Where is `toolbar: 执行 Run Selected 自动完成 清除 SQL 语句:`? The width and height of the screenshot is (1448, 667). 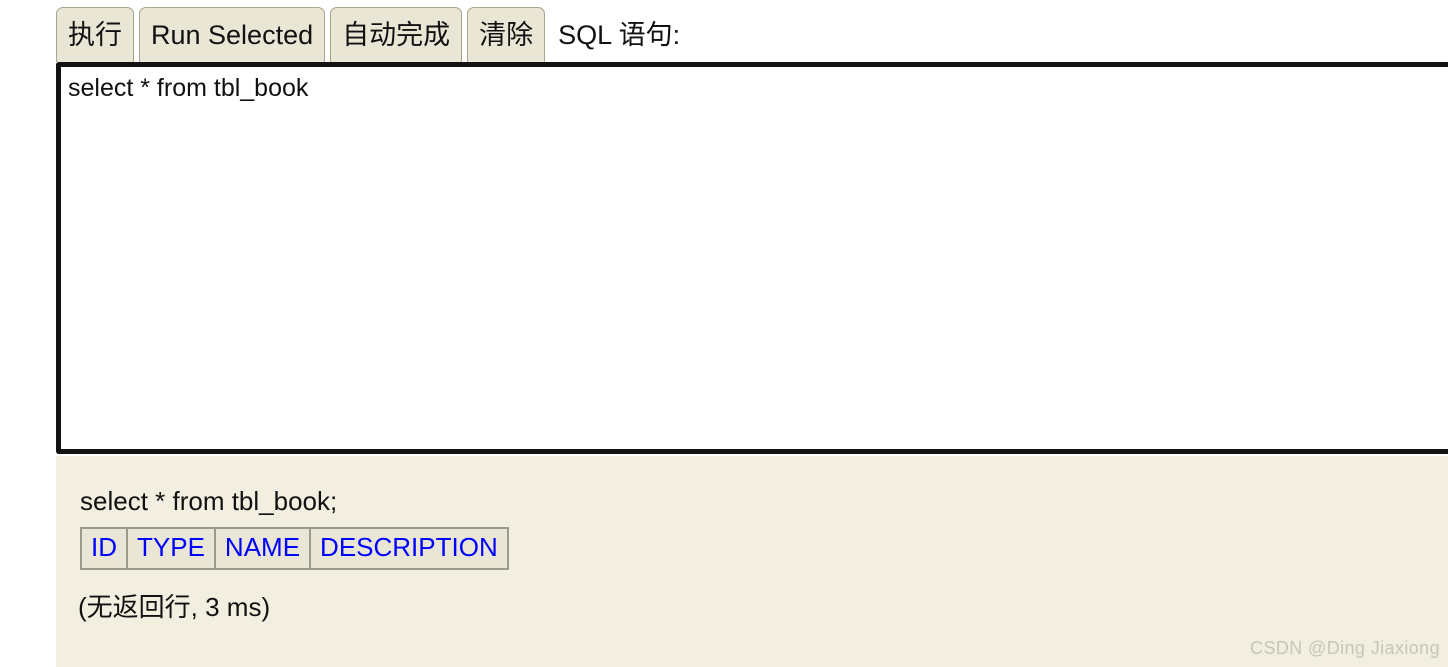
toolbar: 执行 Run Selected 自动完成 清除 SQL 语句: is located at coordinates (368, 33).